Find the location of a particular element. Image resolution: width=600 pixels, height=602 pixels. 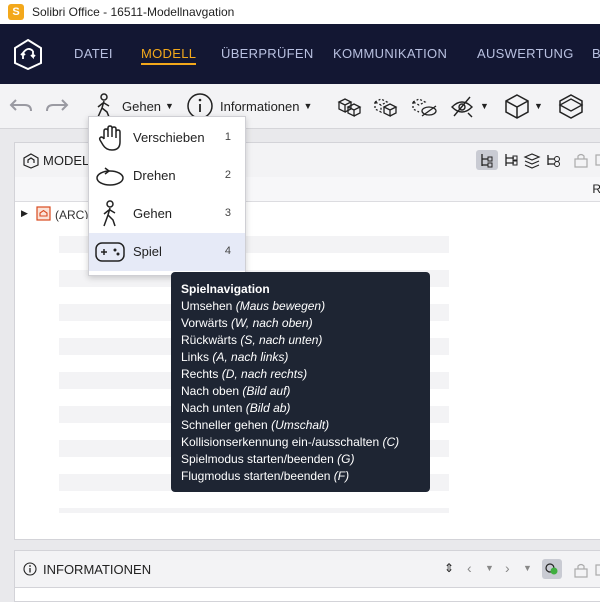

gamepad-icon is located at coordinates (110, 252).